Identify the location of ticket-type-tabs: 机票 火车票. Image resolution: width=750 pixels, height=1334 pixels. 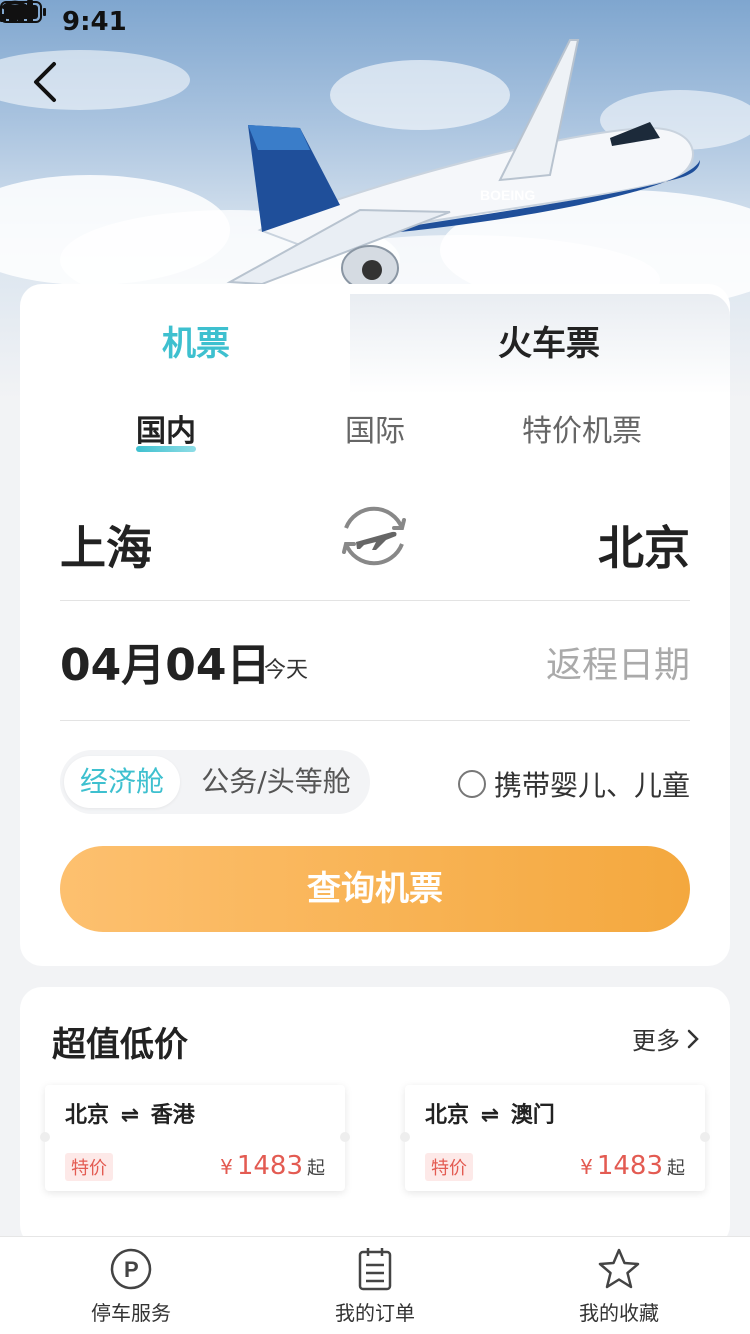
(375, 339).